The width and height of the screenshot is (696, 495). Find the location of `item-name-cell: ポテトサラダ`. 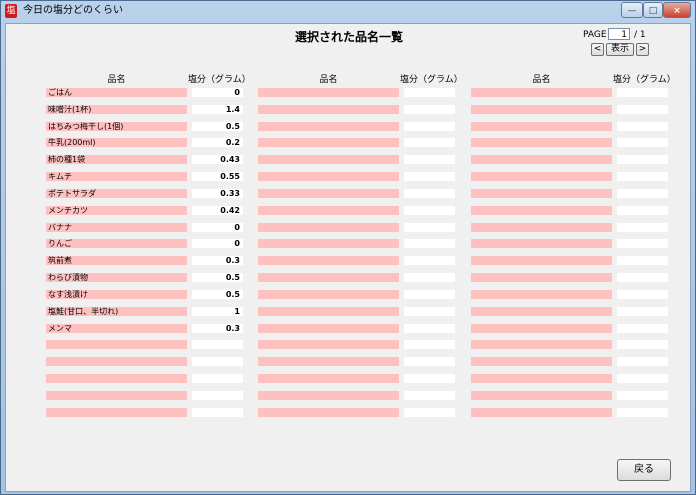

item-name-cell: ポテトサラダ is located at coordinates (116, 193).